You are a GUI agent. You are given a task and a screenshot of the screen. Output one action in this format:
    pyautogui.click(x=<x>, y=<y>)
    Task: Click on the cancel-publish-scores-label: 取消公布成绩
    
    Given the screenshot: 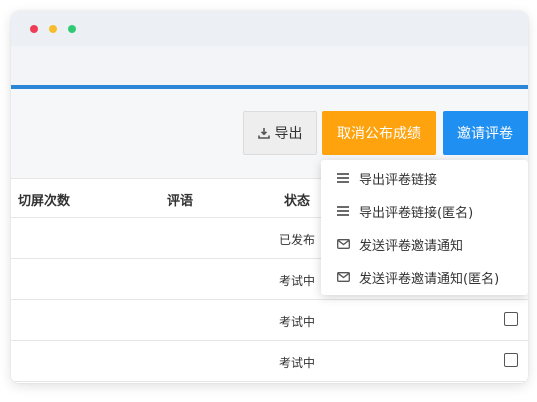 What is the action you would take?
    pyautogui.click(x=379, y=134)
    